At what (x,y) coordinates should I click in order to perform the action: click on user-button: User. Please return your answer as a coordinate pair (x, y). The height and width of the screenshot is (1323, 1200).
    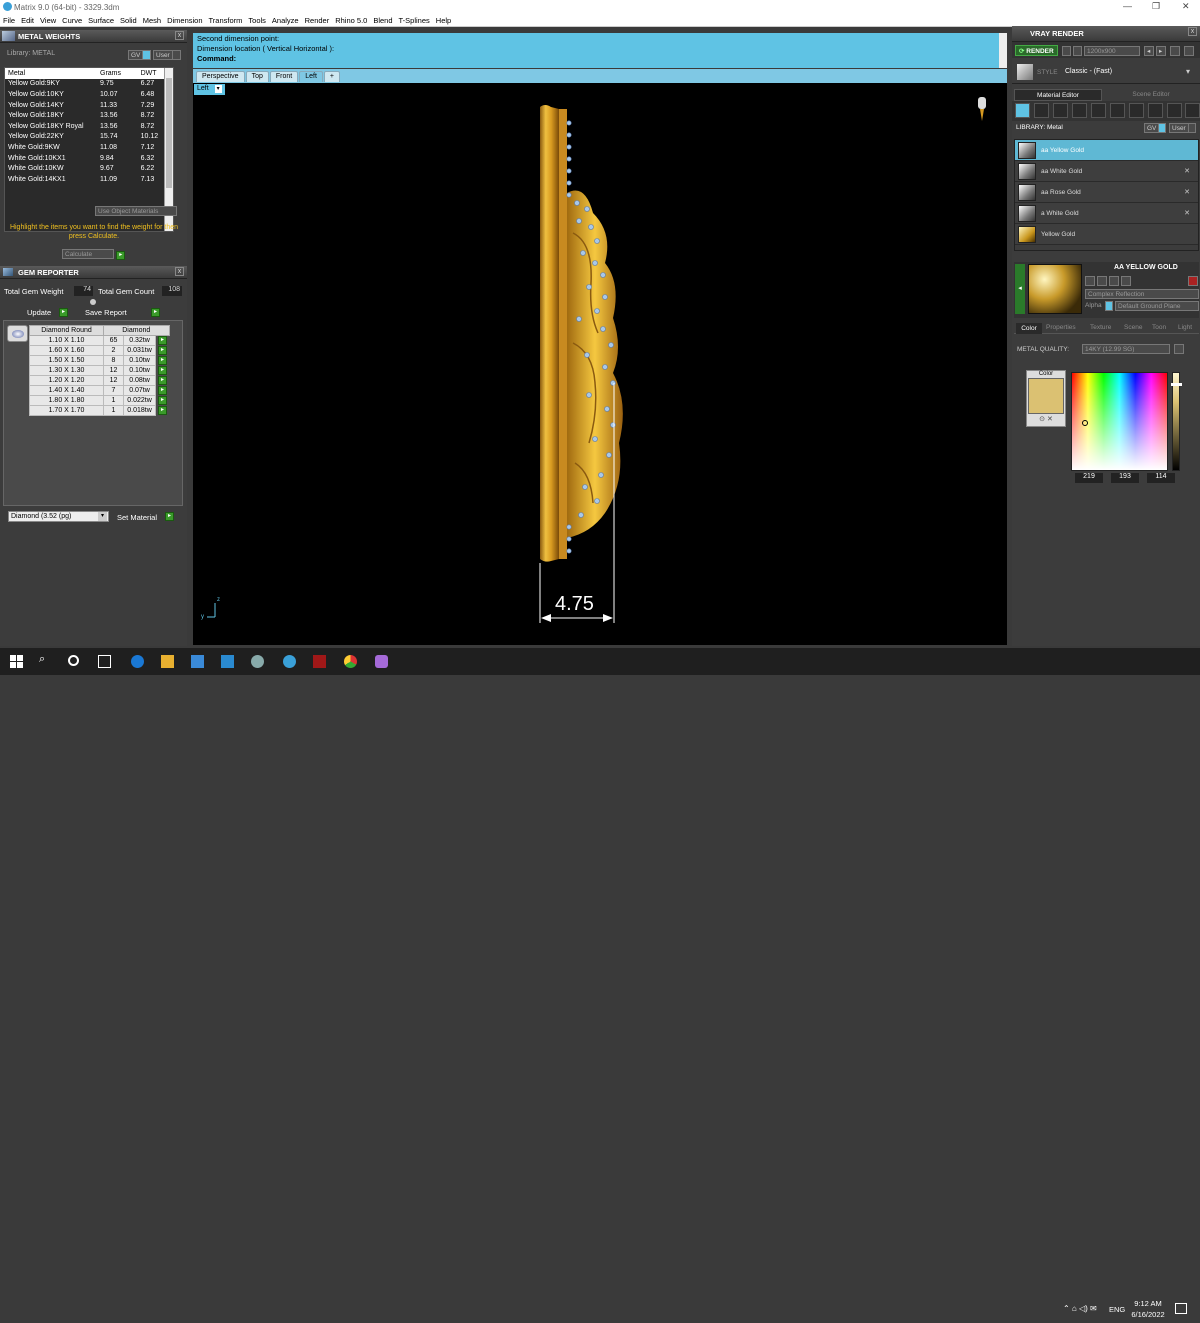
    Looking at the image, I should click on (1179, 128).